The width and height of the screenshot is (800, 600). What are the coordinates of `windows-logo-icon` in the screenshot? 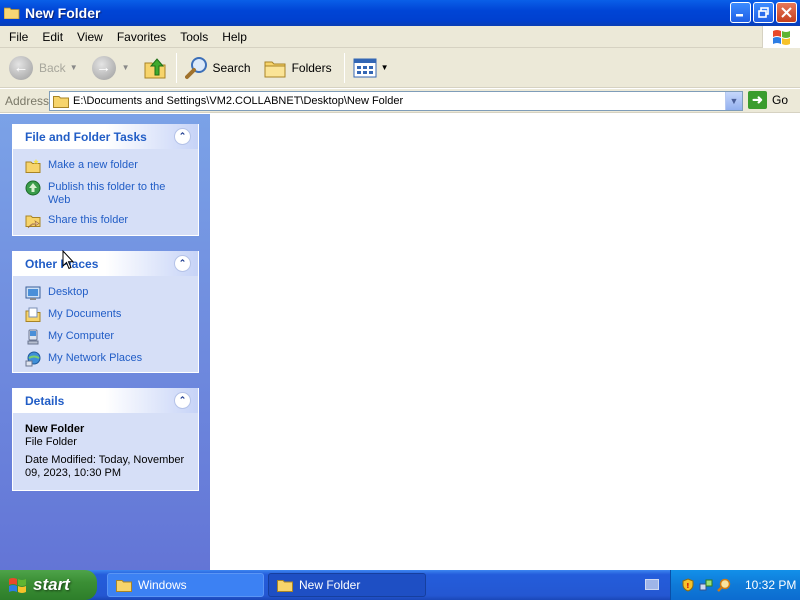 It's located at (781, 37).